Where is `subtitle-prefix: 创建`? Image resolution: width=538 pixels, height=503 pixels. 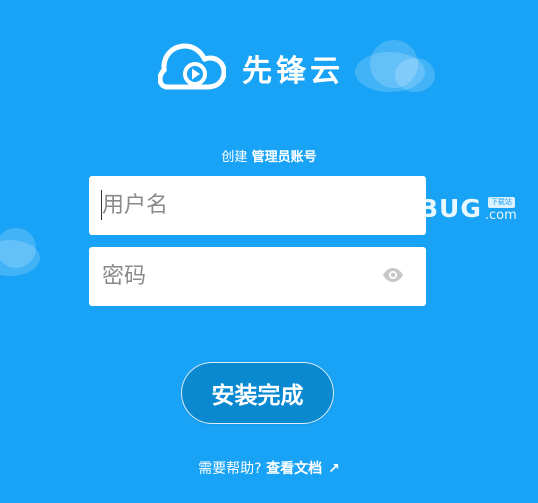 subtitle-prefix: 创建 is located at coordinates (234, 157).